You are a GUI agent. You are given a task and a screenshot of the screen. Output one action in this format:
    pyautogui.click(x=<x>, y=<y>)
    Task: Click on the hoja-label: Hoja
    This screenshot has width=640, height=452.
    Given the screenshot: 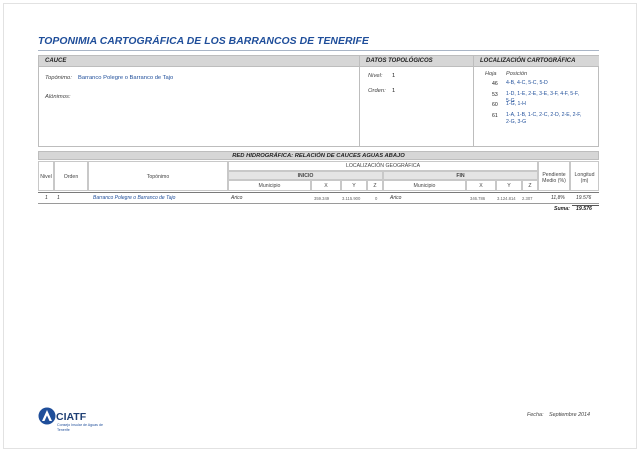 What is the action you would take?
    pyautogui.click(x=491, y=74)
    